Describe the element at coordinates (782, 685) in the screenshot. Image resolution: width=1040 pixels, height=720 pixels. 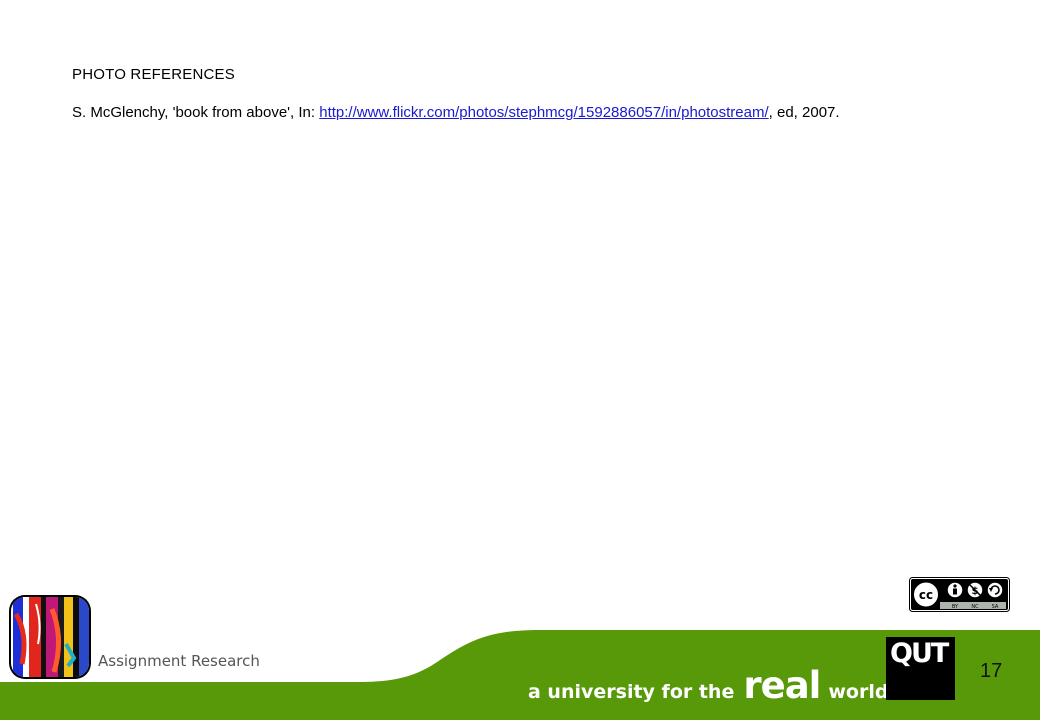
I see `tagline-part-2: real` at that location.